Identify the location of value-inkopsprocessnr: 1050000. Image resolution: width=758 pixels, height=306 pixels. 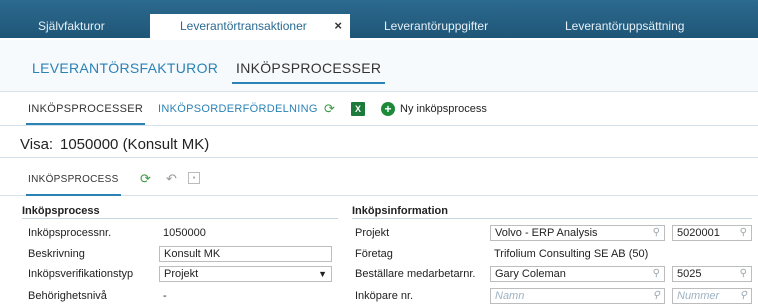
(184, 233).